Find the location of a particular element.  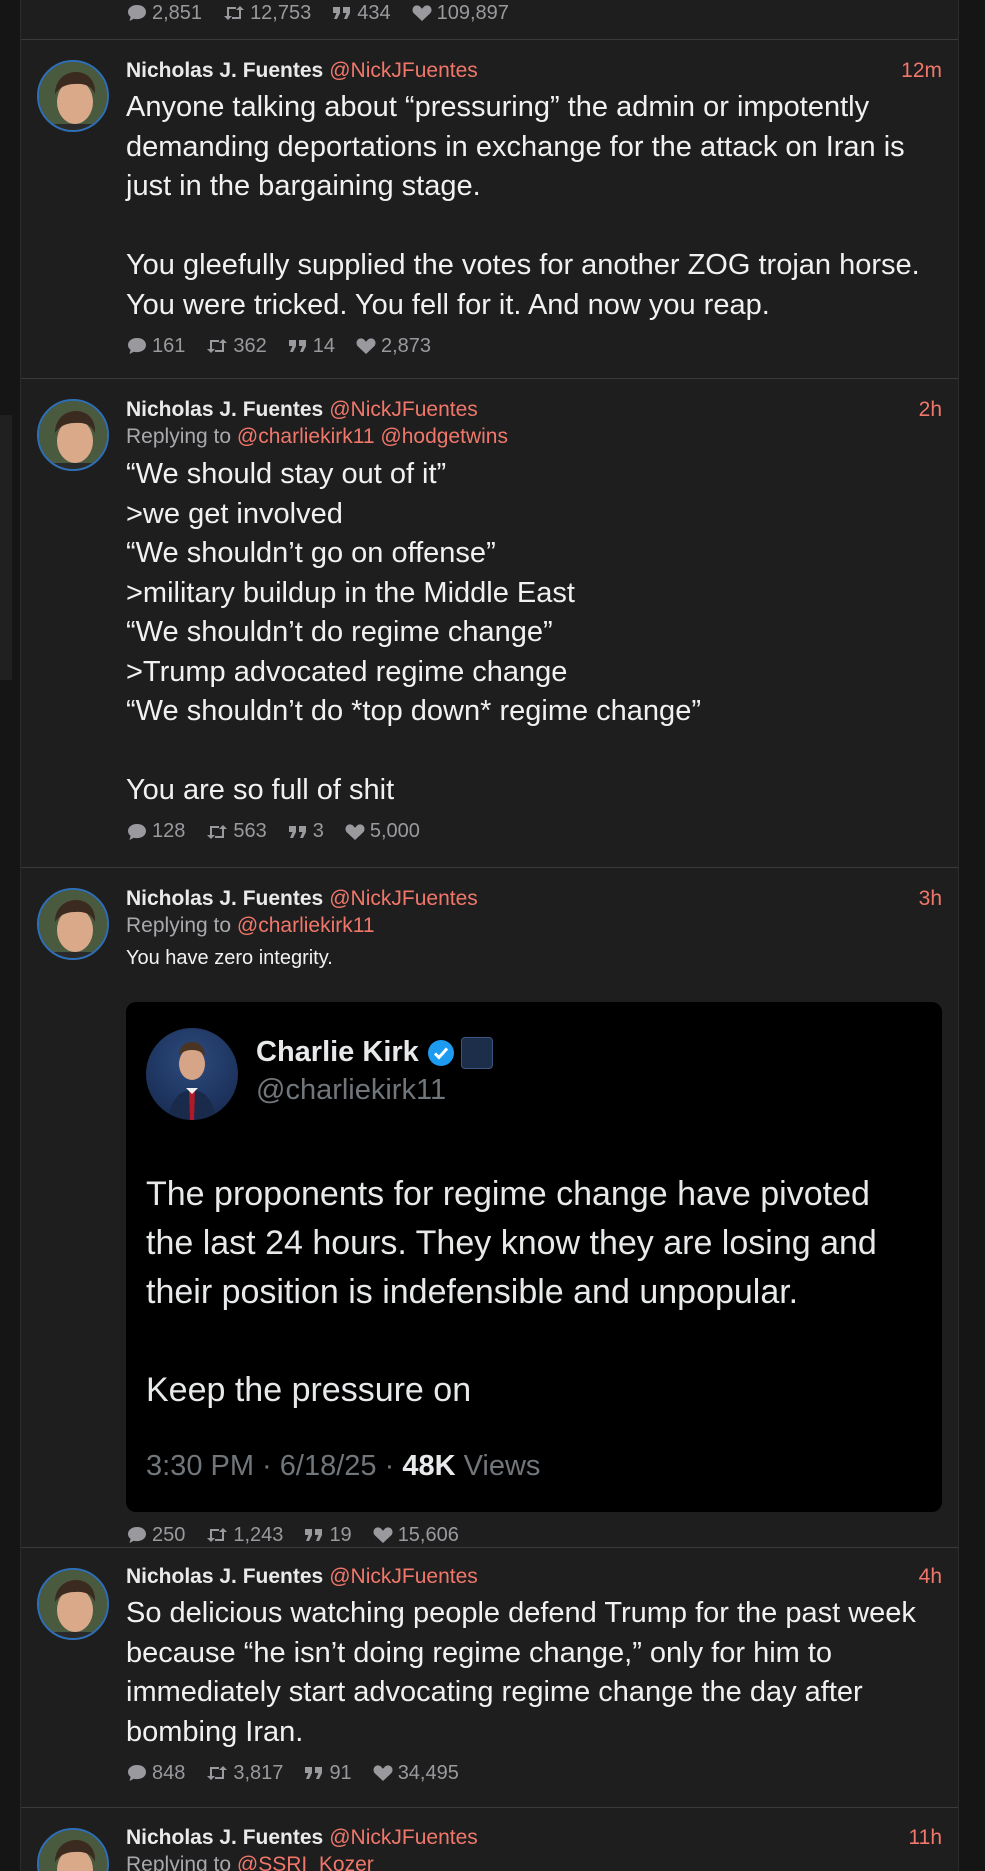

quote-count: 19 is located at coordinates (327, 1535).